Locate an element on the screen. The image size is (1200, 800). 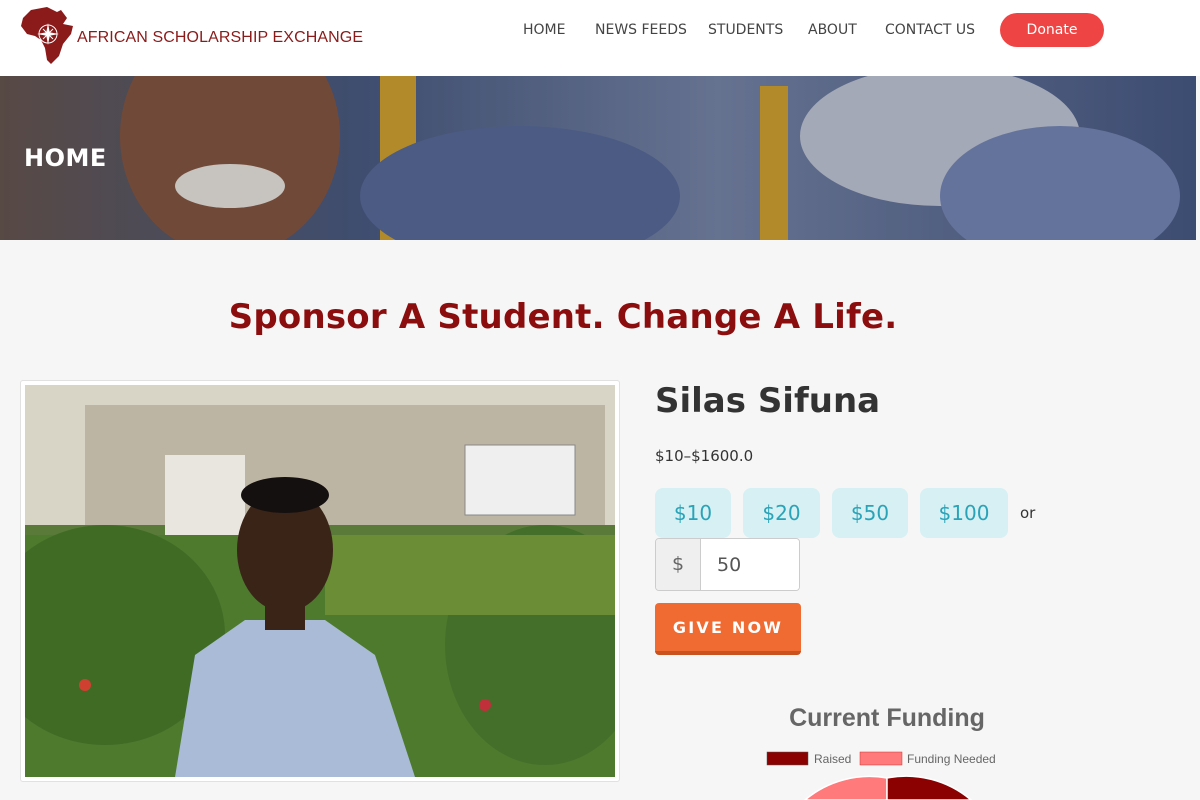
student-name: Silas Sifuna is located at coordinates (768, 401).